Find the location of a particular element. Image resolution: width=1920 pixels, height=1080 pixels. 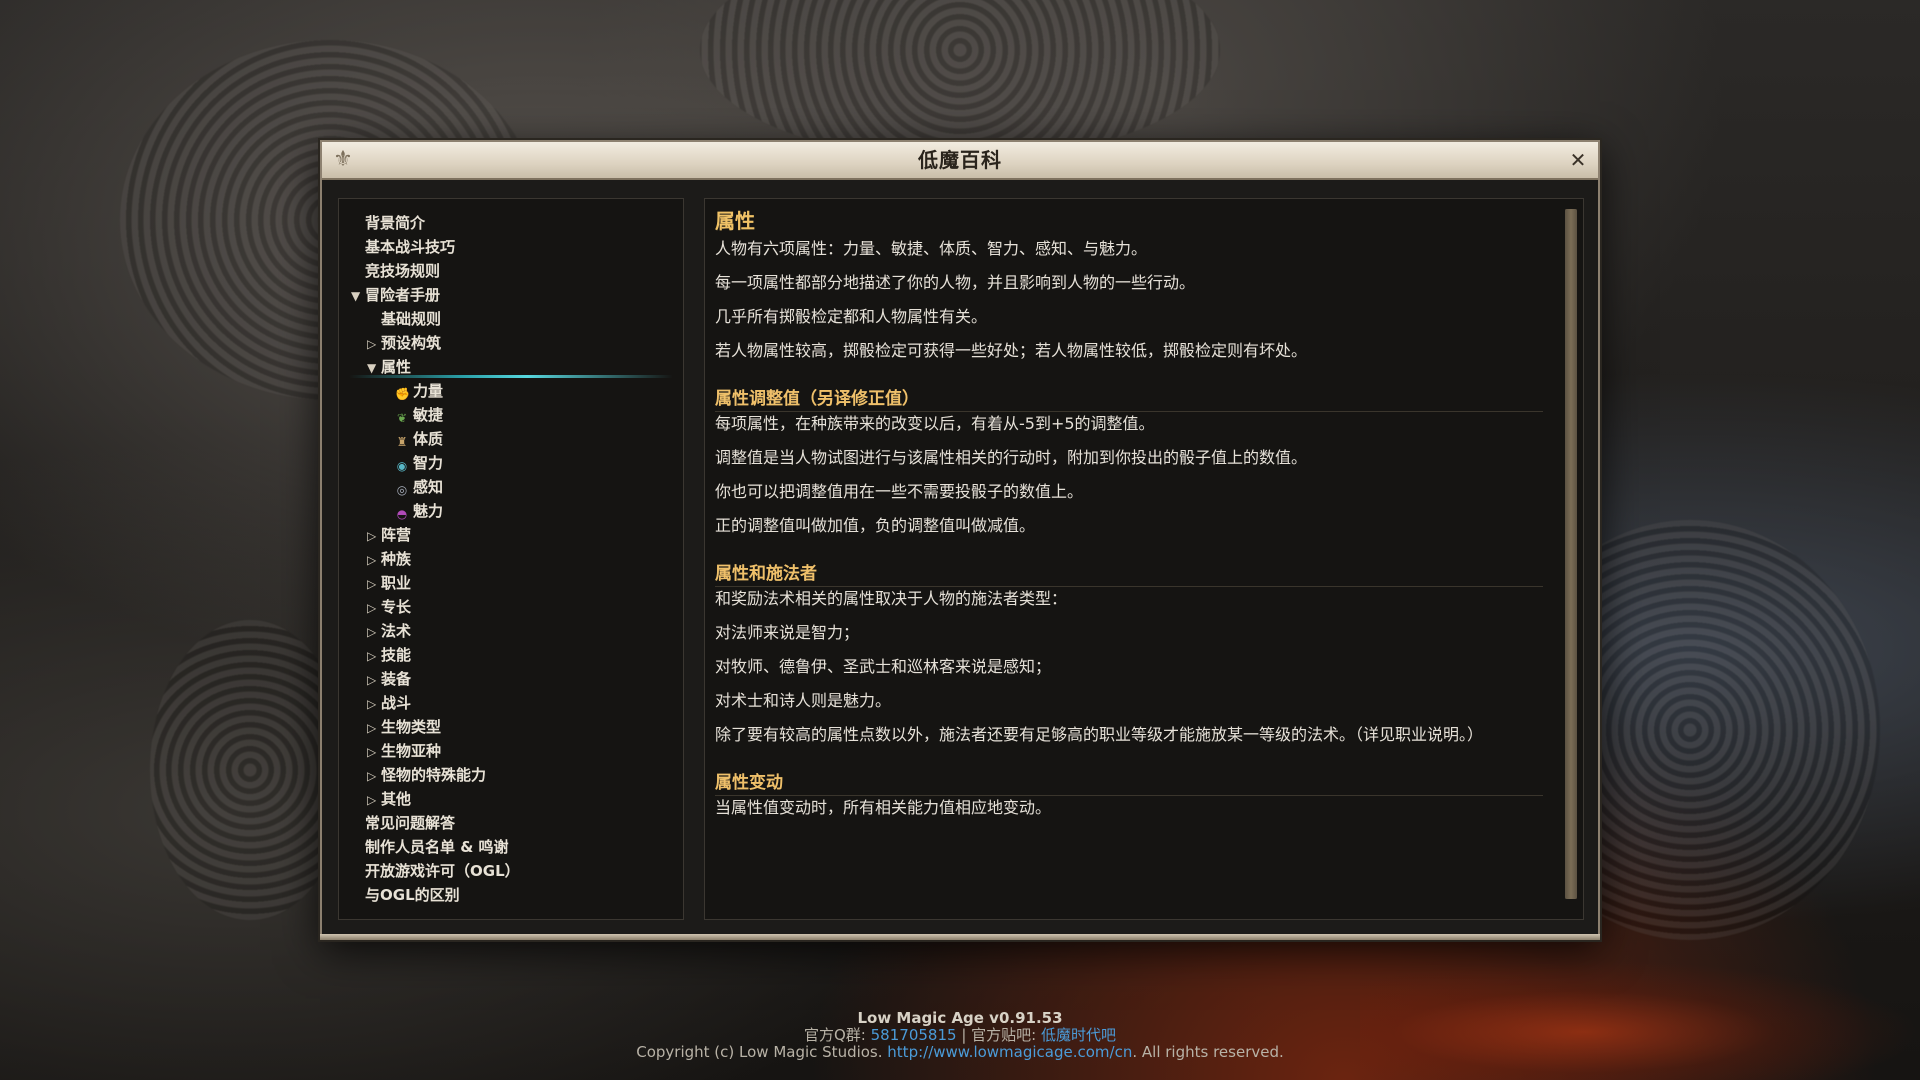

copyright-prefix: Copyright (c) Low Magic Studios. is located at coordinates (762, 1052).